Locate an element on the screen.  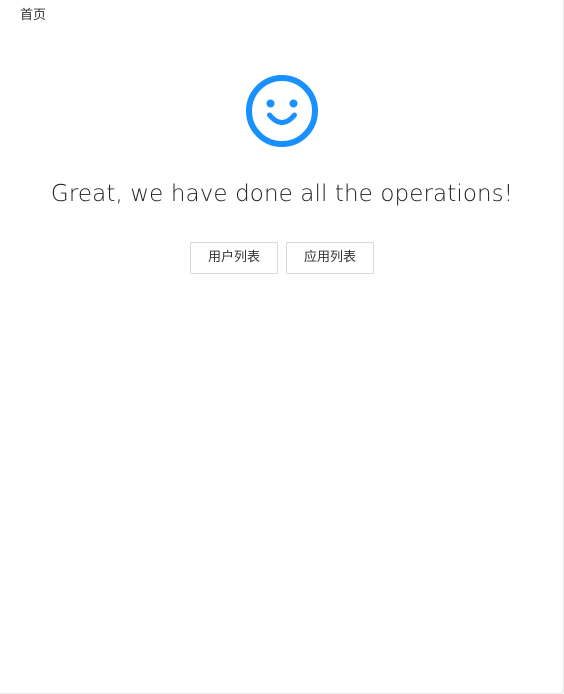
result-title: Great, we have done all the operations! is located at coordinates (282, 194).